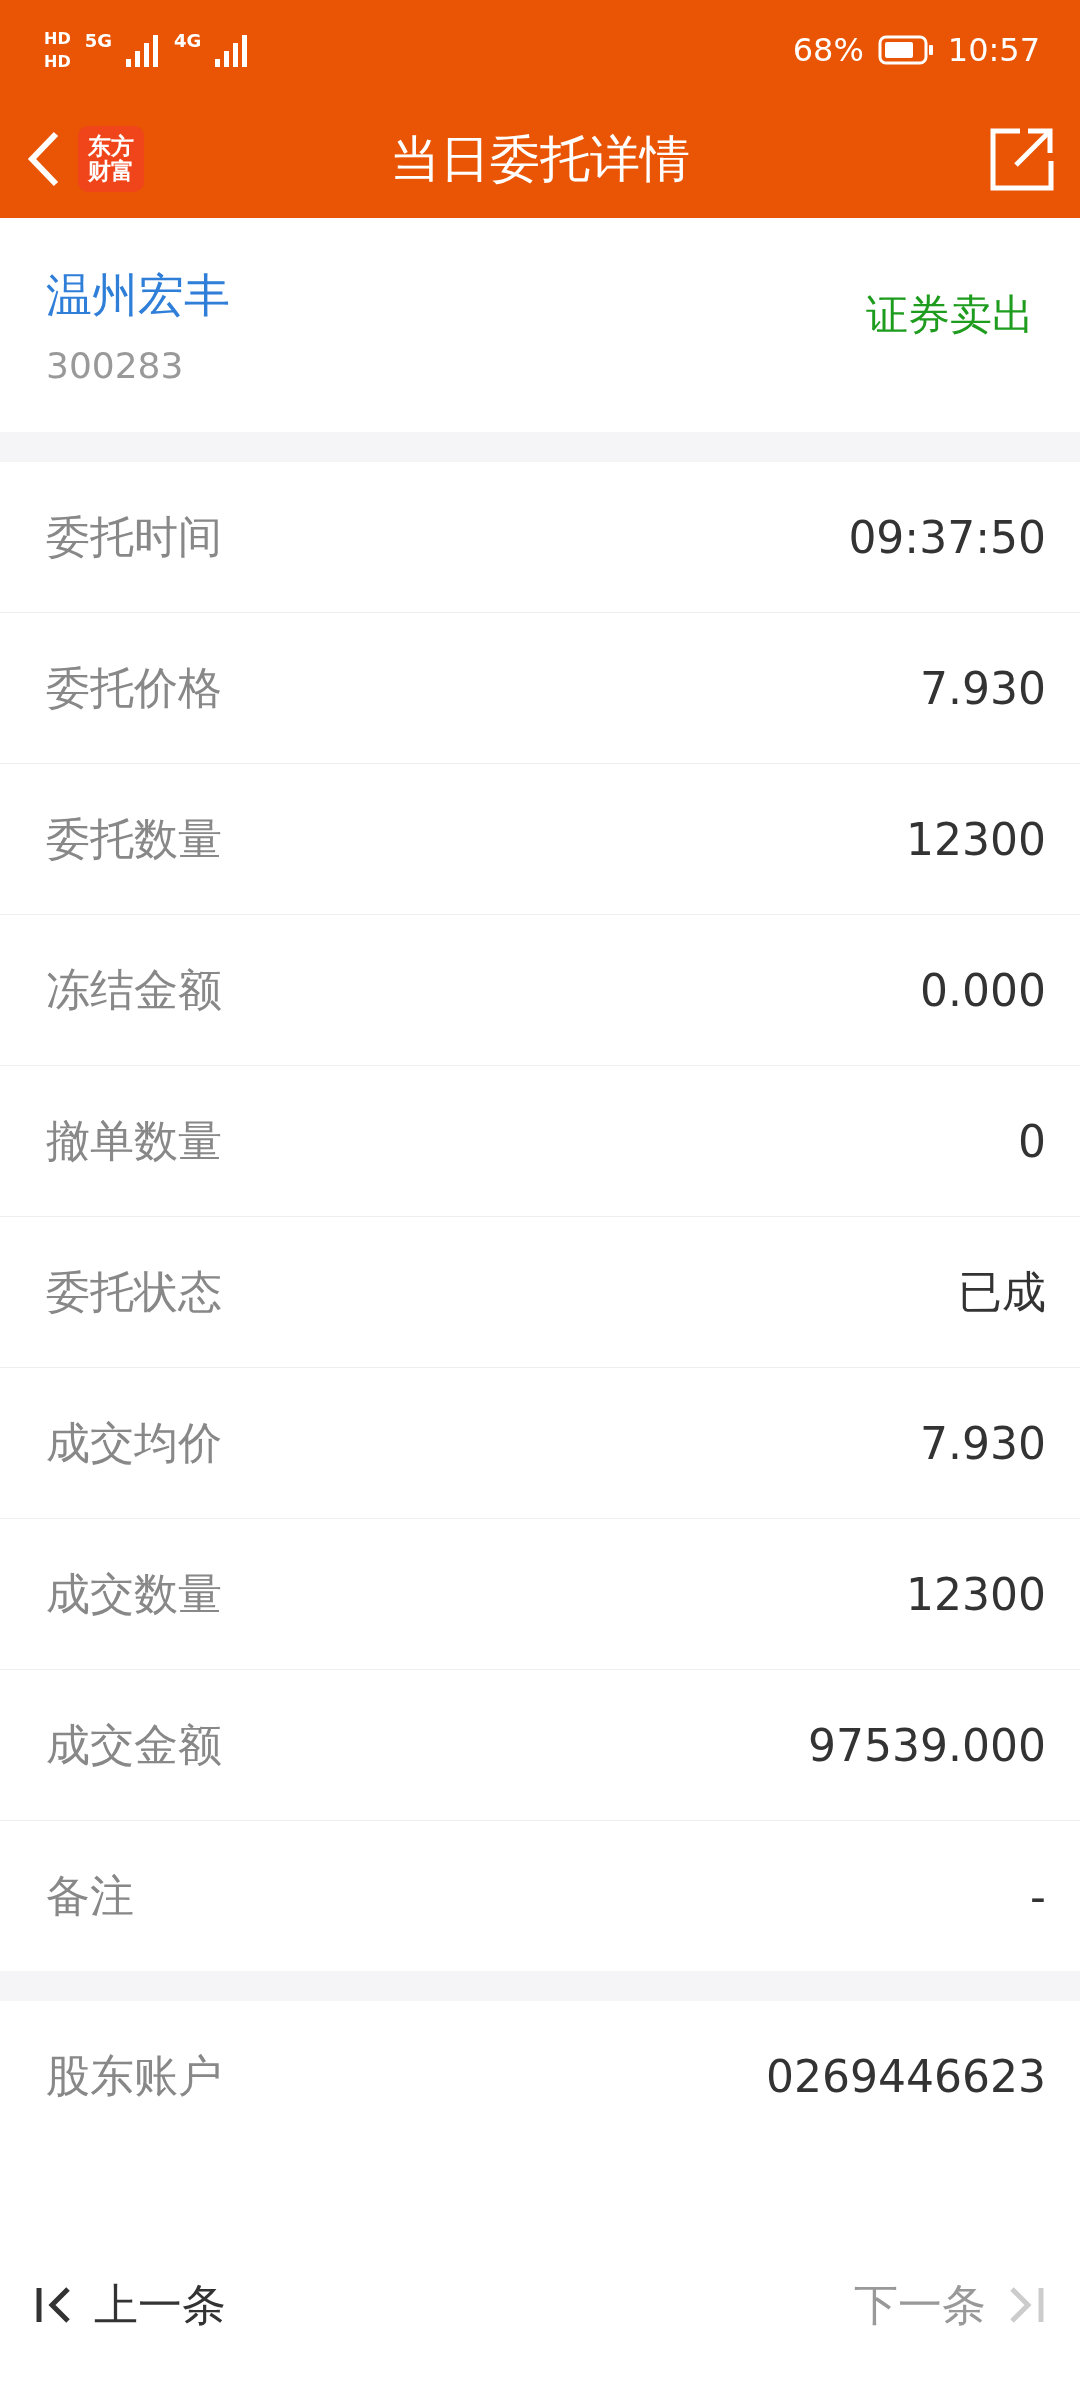 The image size is (1080, 2400). Describe the element at coordinates (828, 50) in the screenshot. I see `battery-percent: 68%` at that location.